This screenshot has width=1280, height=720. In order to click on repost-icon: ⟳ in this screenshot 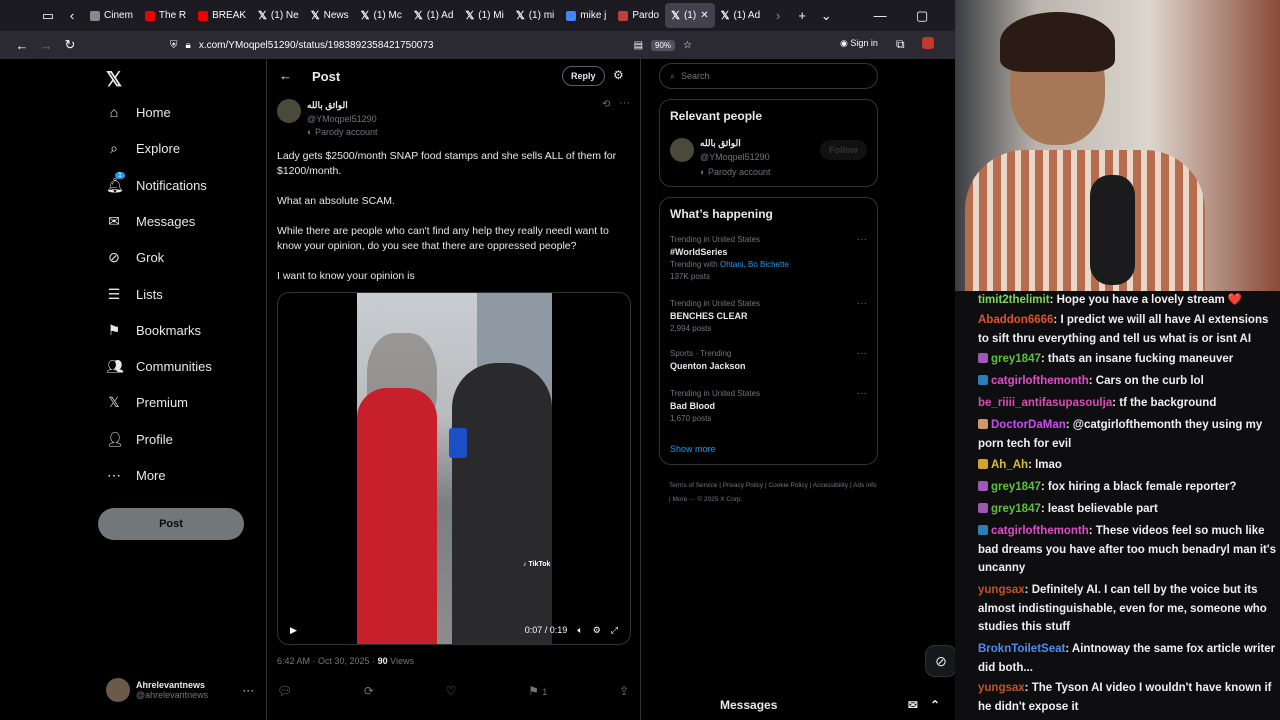, I will do `click(369, 691)`.